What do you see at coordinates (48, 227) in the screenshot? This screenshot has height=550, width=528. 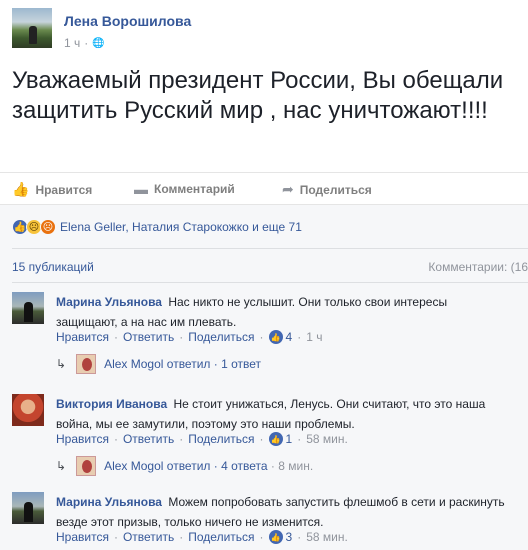 I see `angry-reaction-icon: ☹` at bounding box center [48, 227].